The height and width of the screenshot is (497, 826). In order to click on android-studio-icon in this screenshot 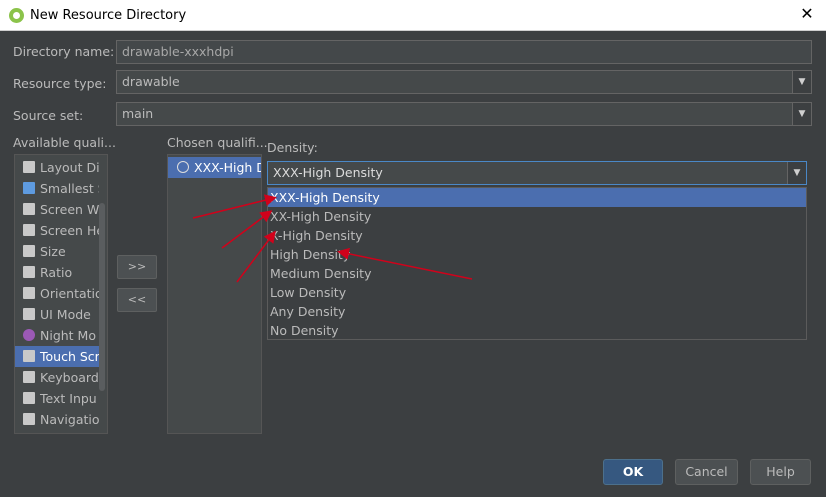, I will do `click(16, 15)`.